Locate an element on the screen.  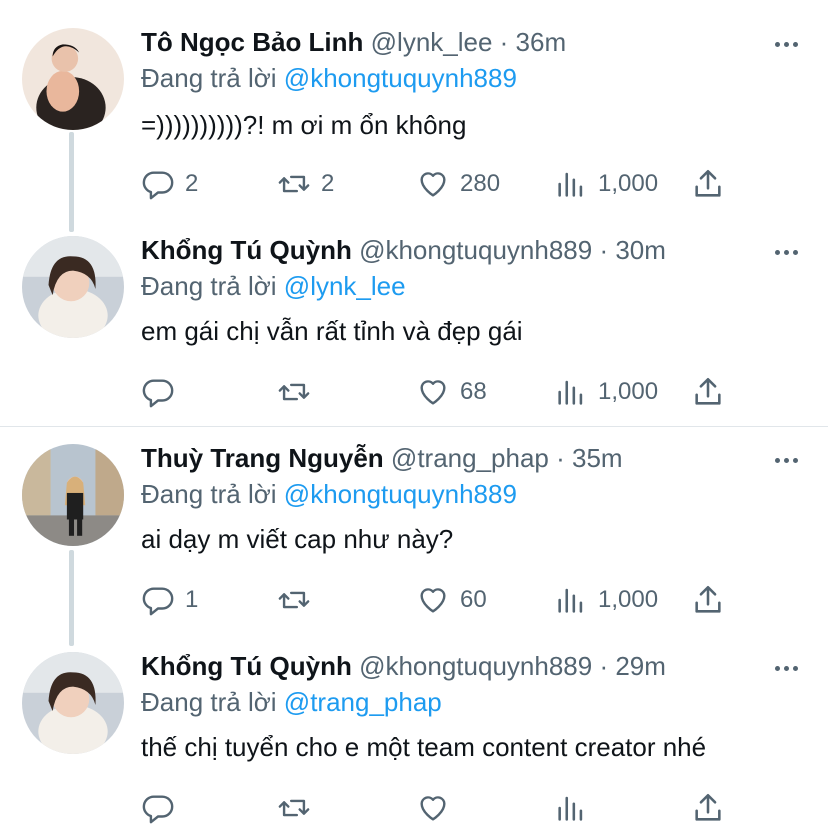
display-name: Thuỳ Trang Nguyễn is located at coordinates (262, 458).